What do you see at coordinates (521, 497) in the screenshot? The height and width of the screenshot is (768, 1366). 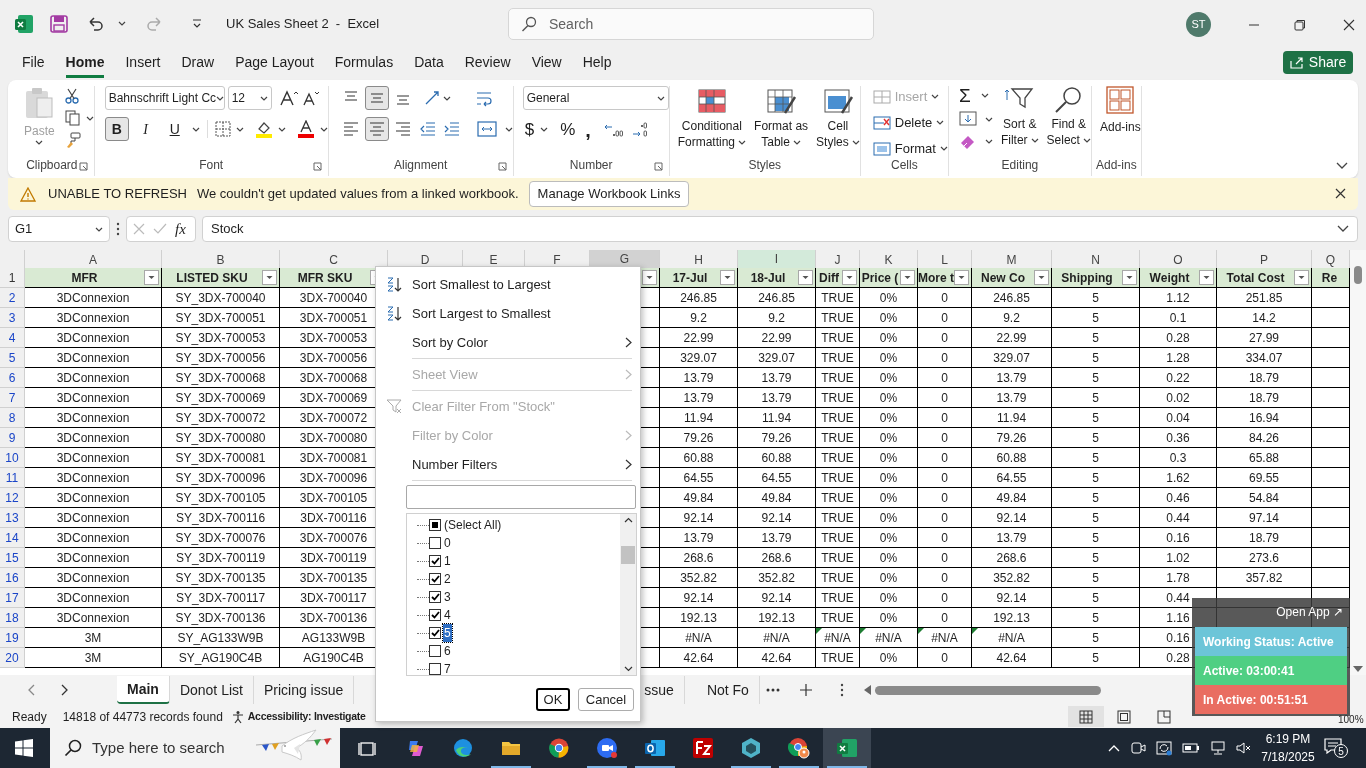 I see `filter-search-field` at bounding box center [521, 497].